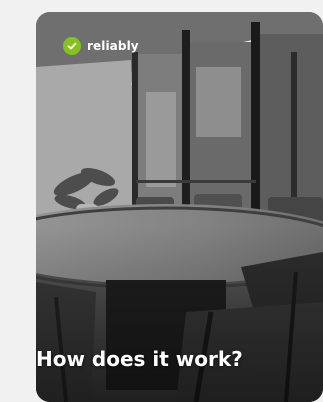 The image size is (323, 402). I want to click on card-headline: How does it work?, so click(139, 359).